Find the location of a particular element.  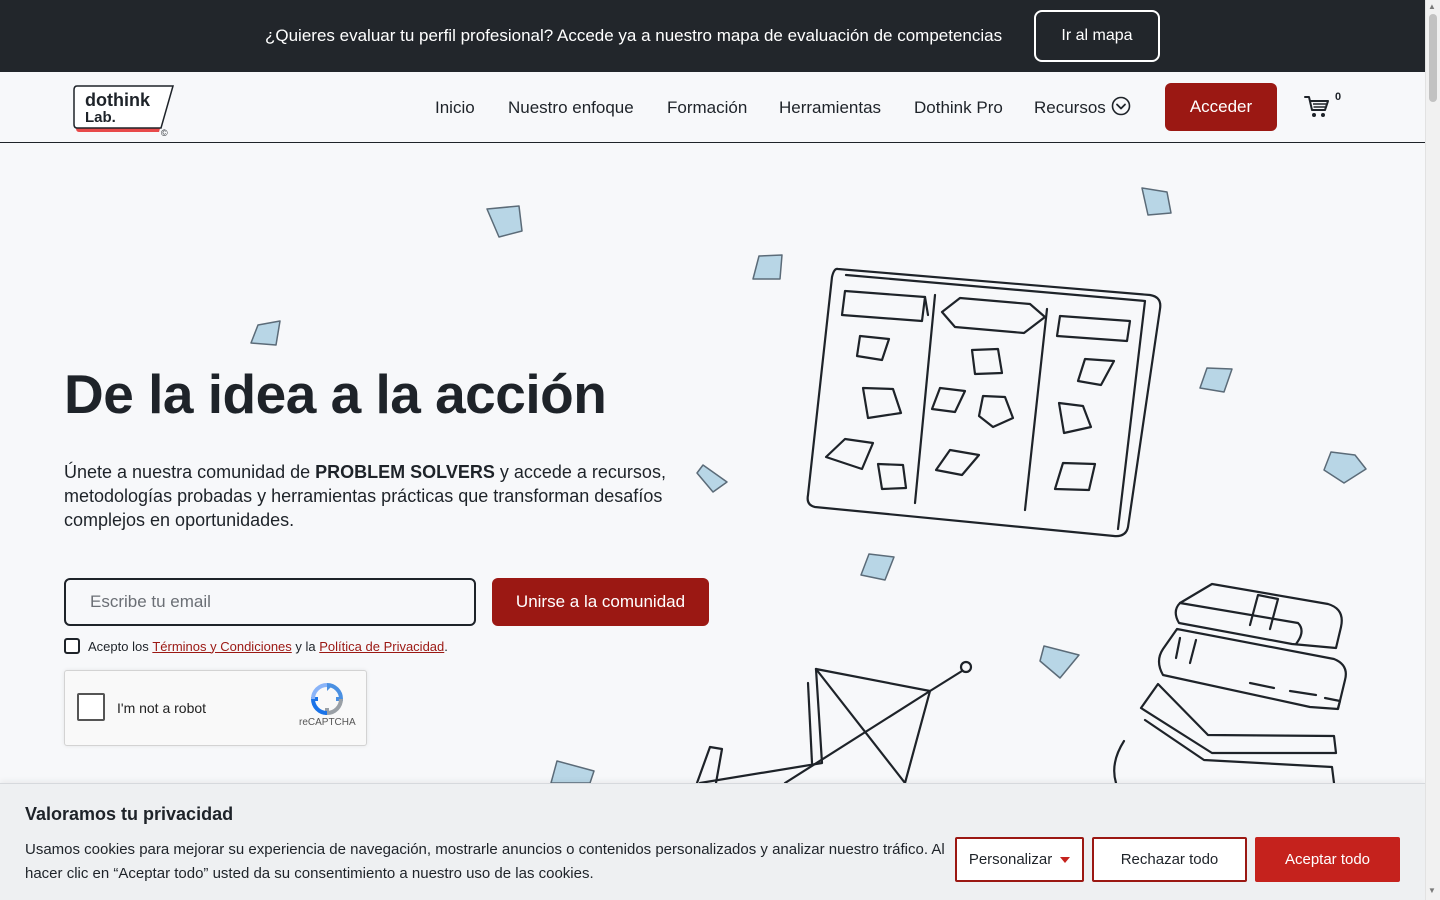

nav-nuestro-enfoque: Nuestro enfoque is located at coordinates (571, 108).